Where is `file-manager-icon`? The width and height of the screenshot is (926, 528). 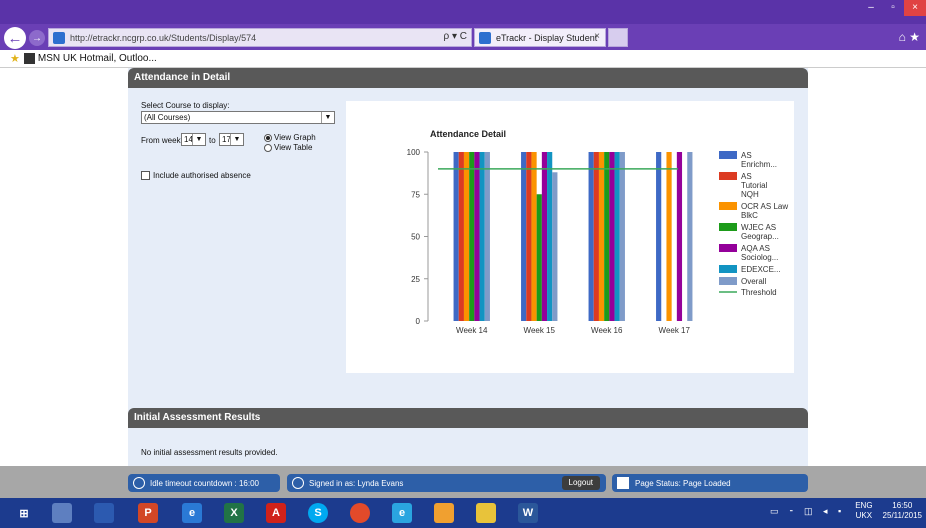 file-manager-icon is located at coordinates (62, 513).